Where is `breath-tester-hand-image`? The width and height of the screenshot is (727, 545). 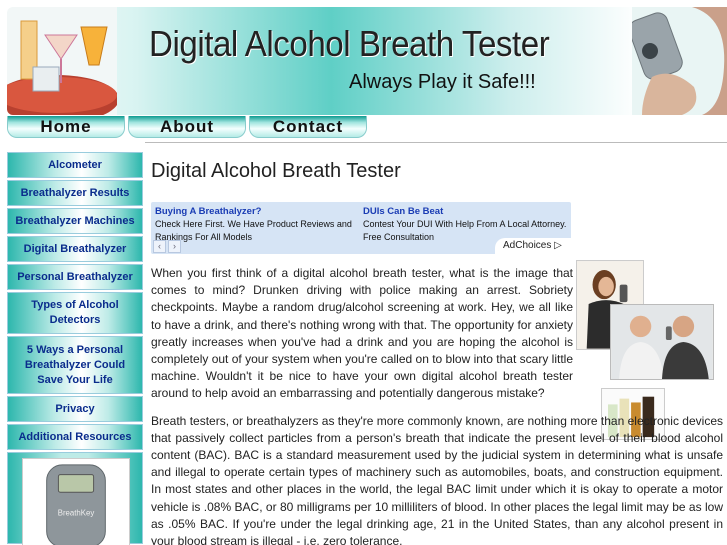
breath-tester-hand-image is located at coordinates (679, 61).